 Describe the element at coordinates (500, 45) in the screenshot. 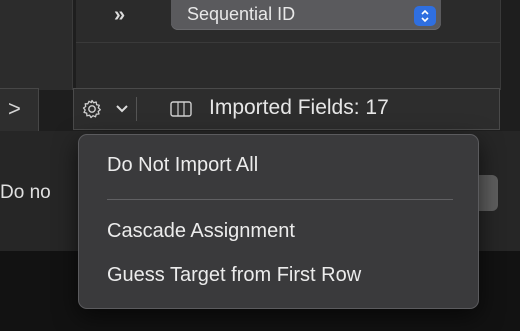

I see `column-divider` at that location.